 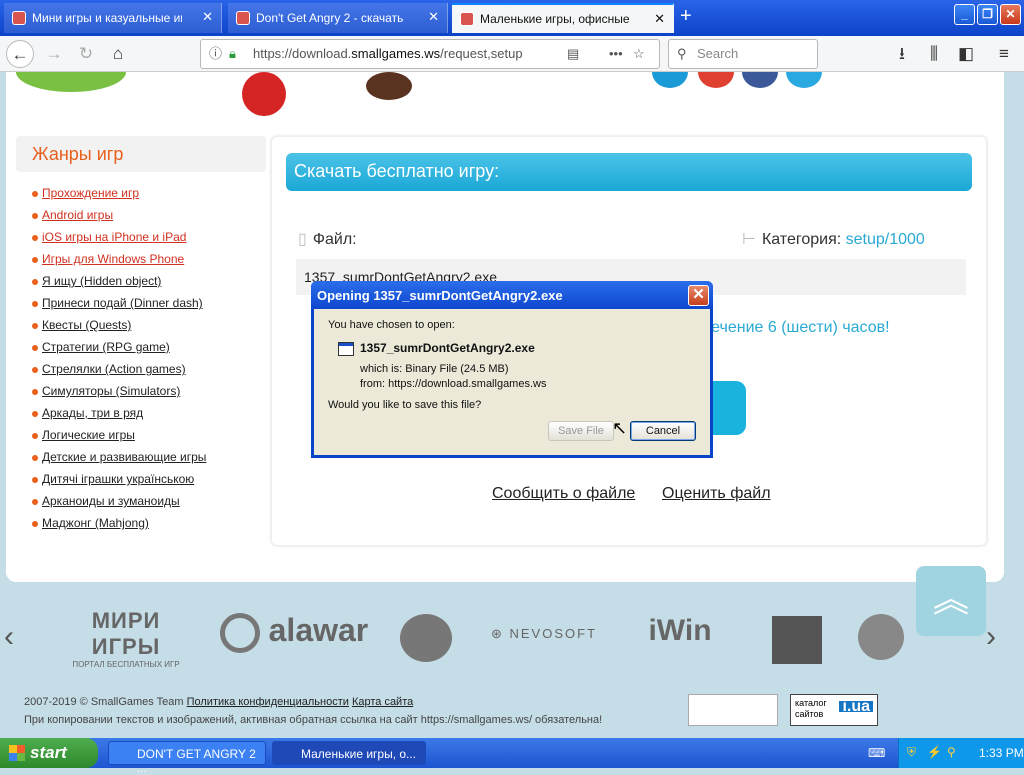 What do you see at coordinates (716, 80) in the screenshot?
I see `google-plus-icon` at bounding box center [716, 80].